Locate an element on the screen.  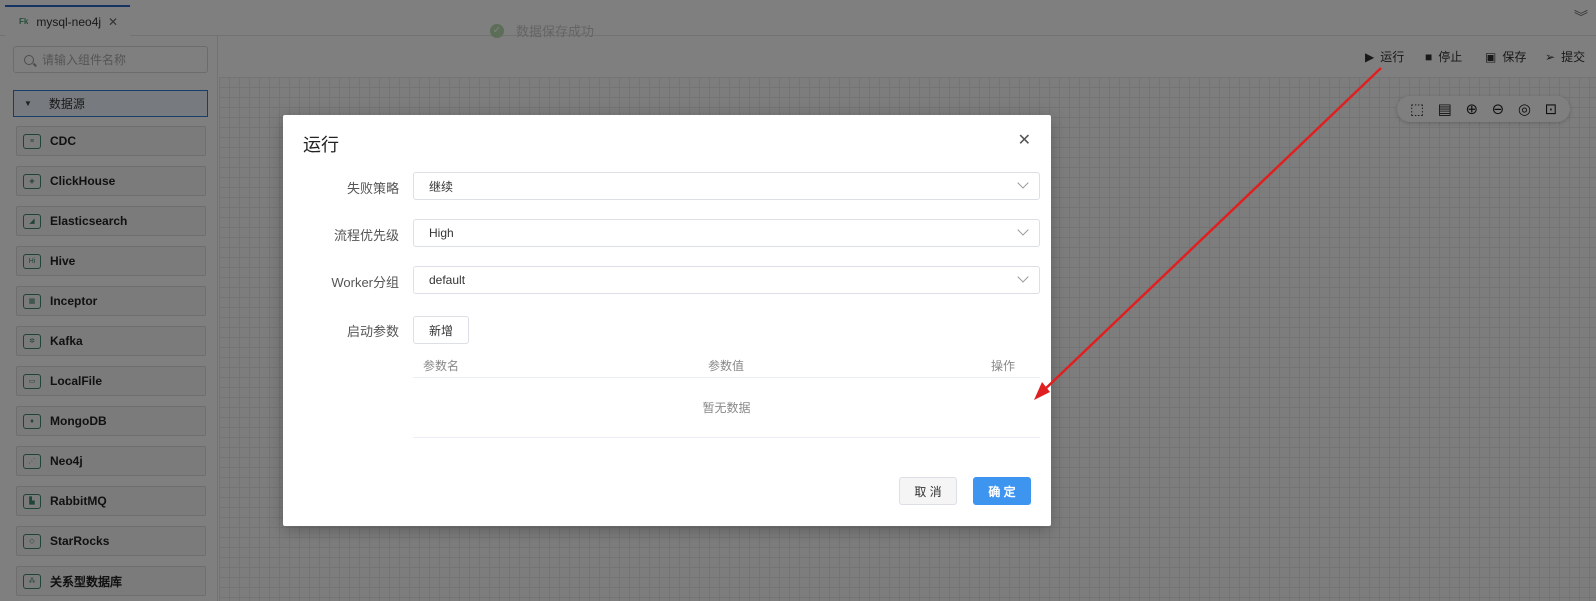
col-action: 操作 is located at coordinates (1003, 366).